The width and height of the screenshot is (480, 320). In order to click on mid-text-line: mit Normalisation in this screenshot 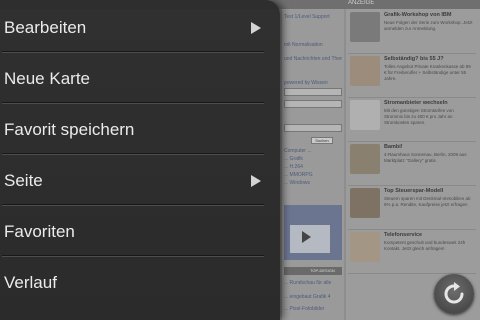, I will do `click(303, 45)`.